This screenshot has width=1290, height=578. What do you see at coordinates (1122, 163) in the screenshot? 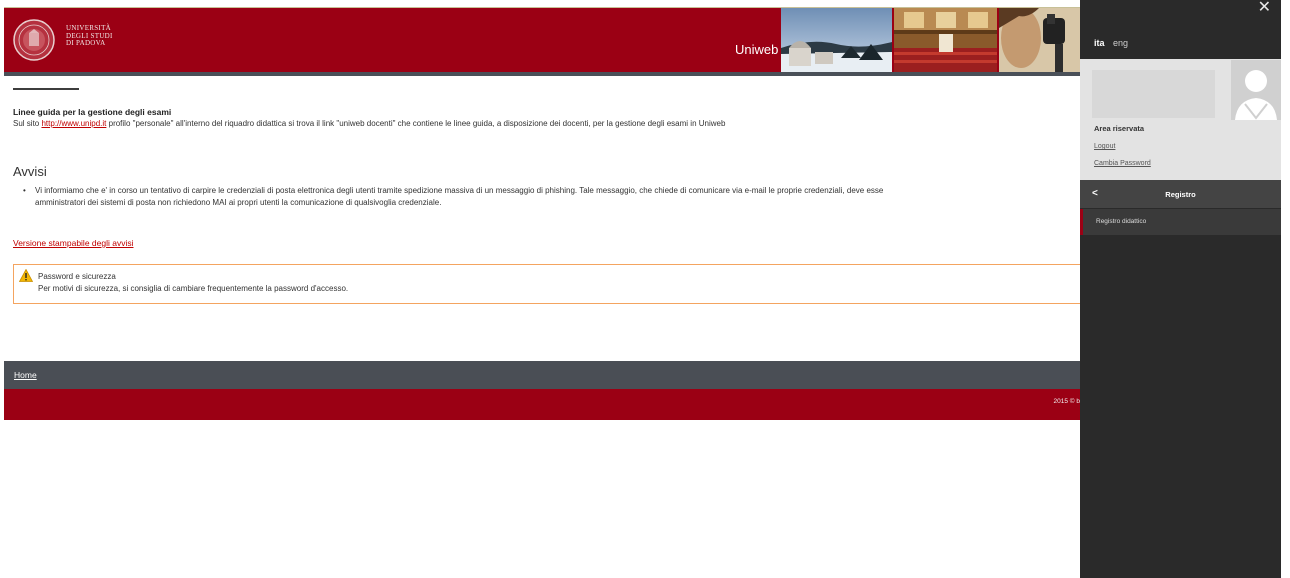
I see `change-password-link: Cambia Password` at bounding box center [1122, 163].